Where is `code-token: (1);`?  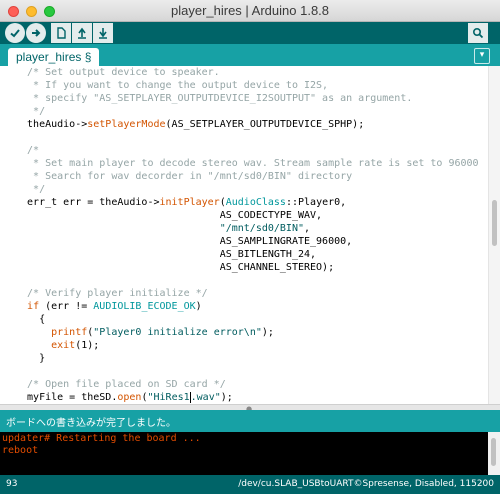 code-token: (1); is located at coordinates (87, 345).